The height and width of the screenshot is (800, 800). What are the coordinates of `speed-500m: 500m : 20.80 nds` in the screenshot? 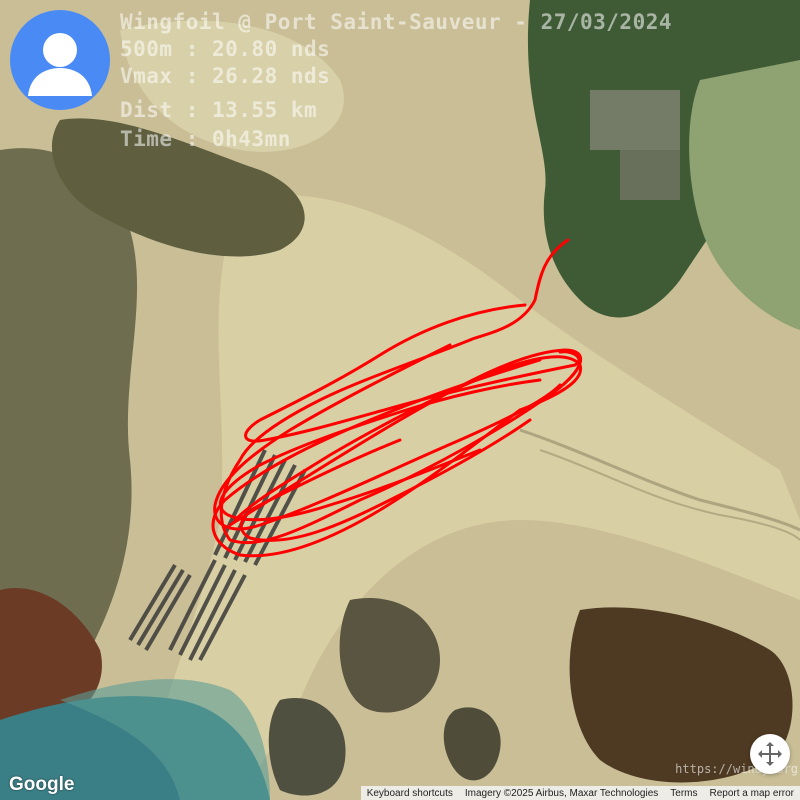 It's located at (225, 49).